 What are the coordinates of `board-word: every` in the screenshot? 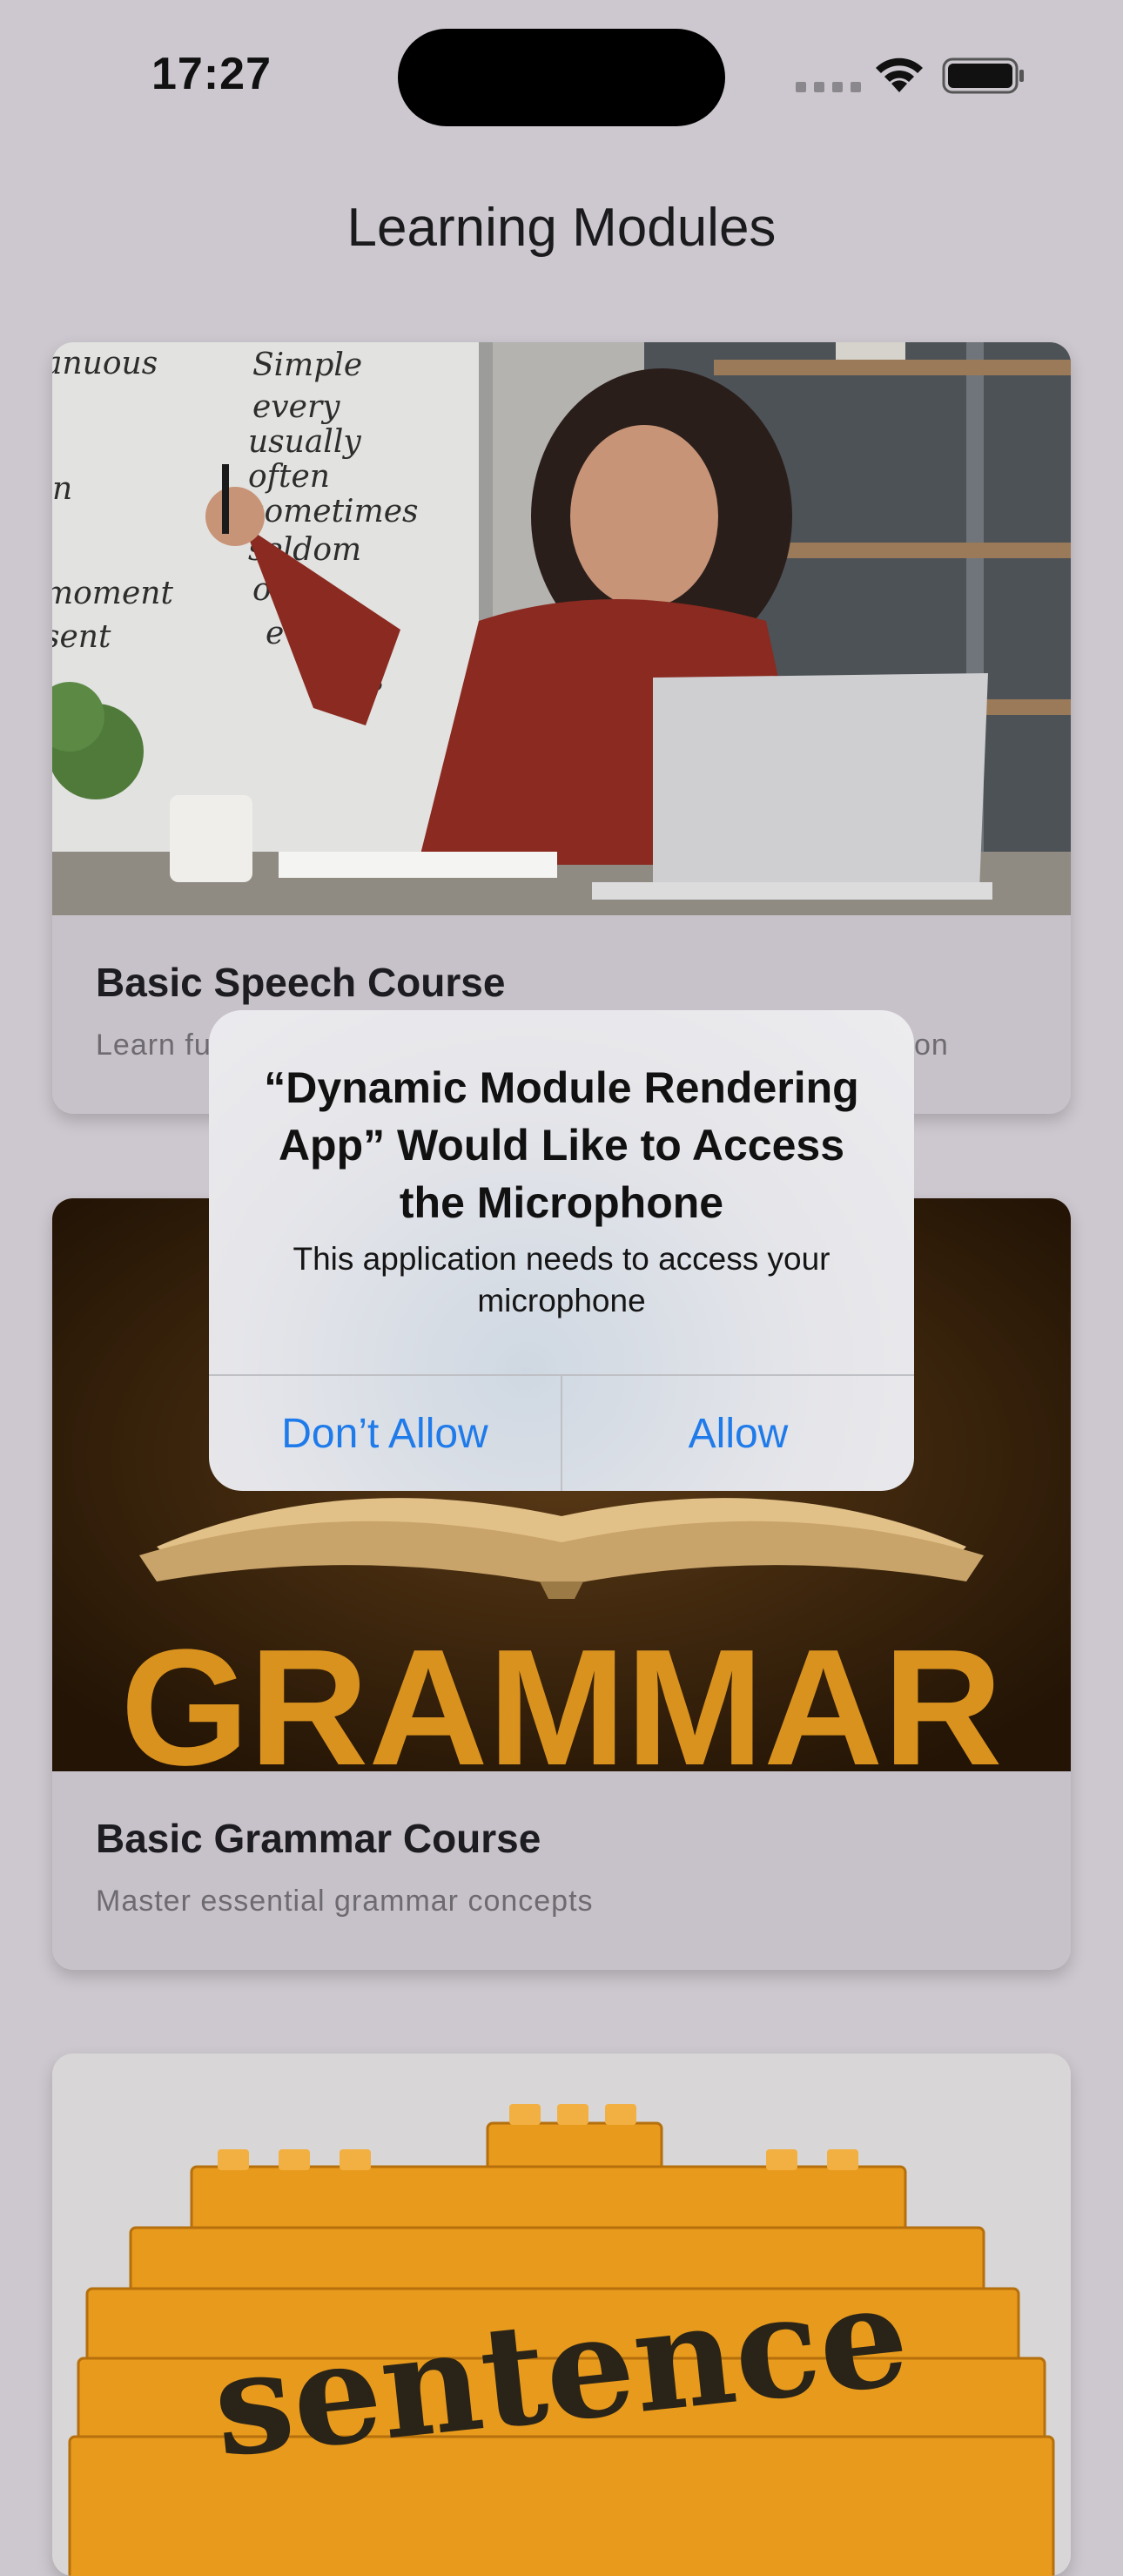 It's located at (296, 407).